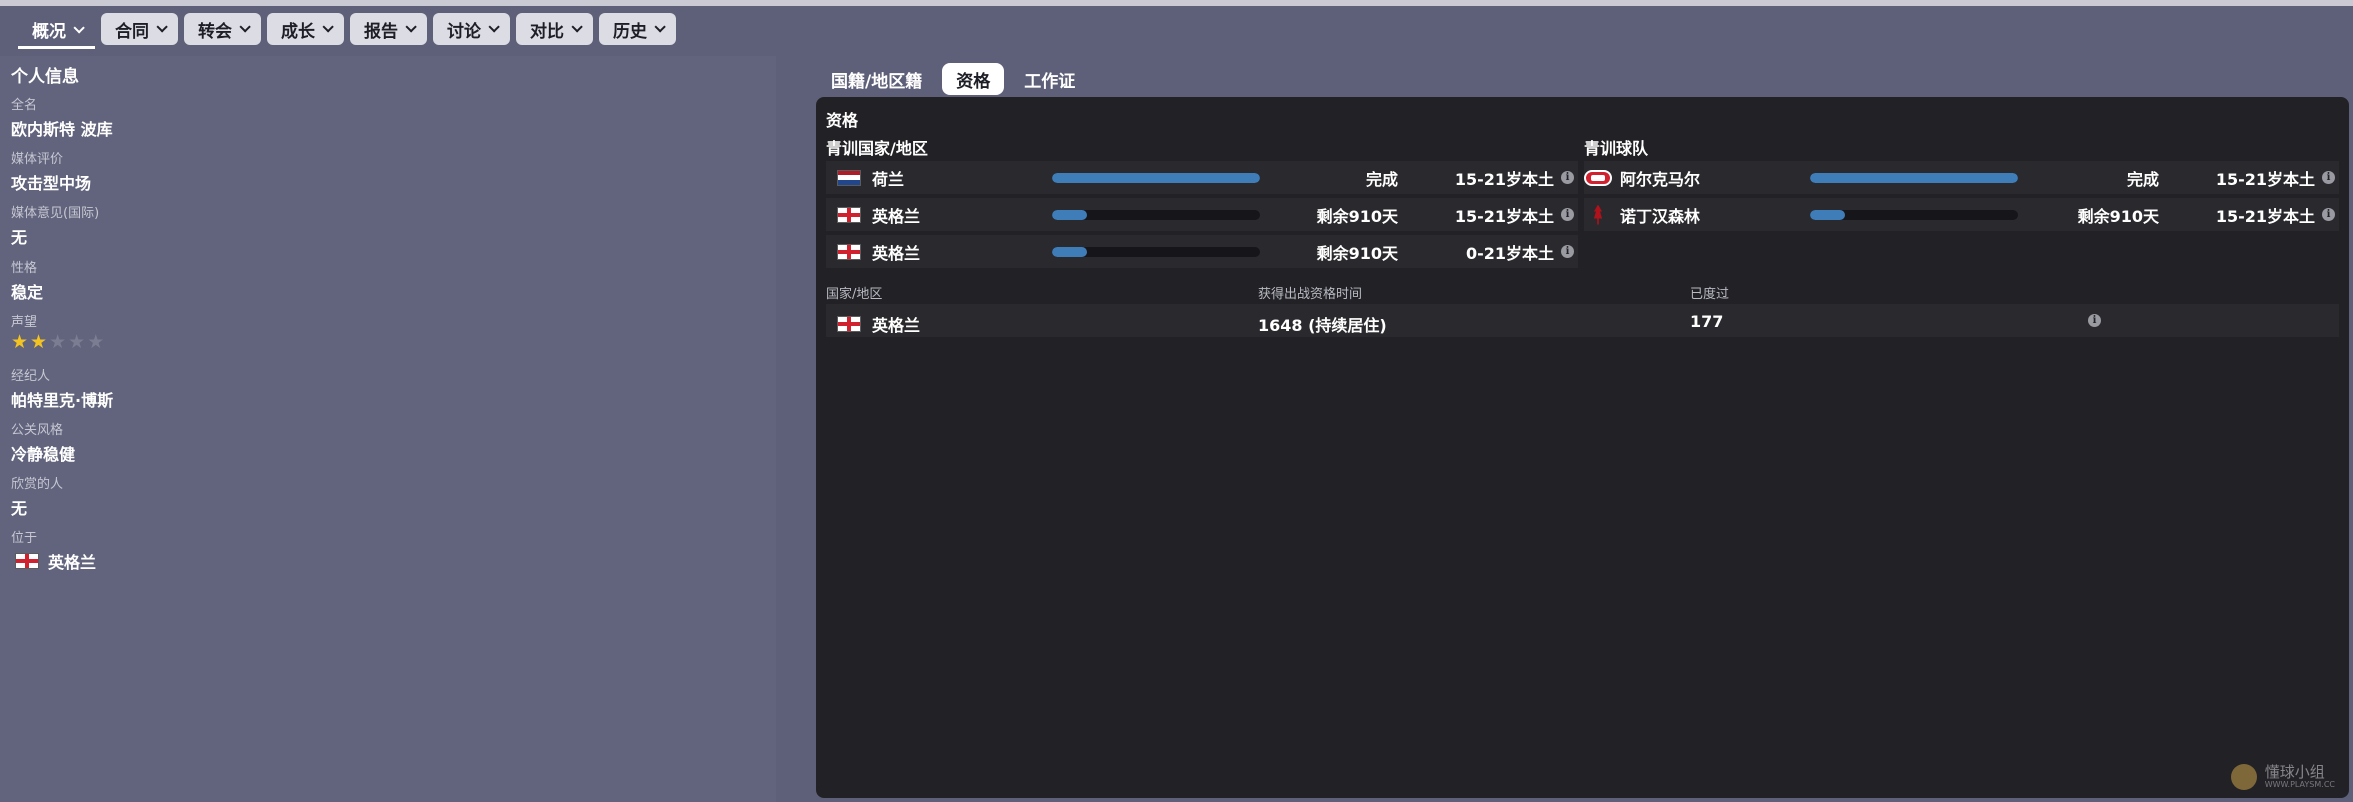 The width and height of the screenshot is (2353, 802). Describe the element at coordinates (1176, 3) in the screenshot. I see `window-top-strip` at that location.